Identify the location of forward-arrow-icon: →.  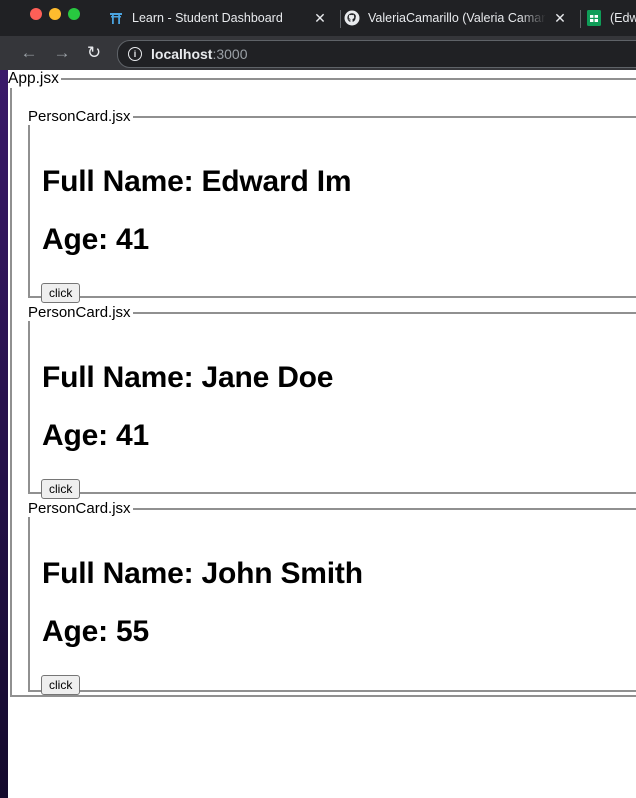
(62, 53).